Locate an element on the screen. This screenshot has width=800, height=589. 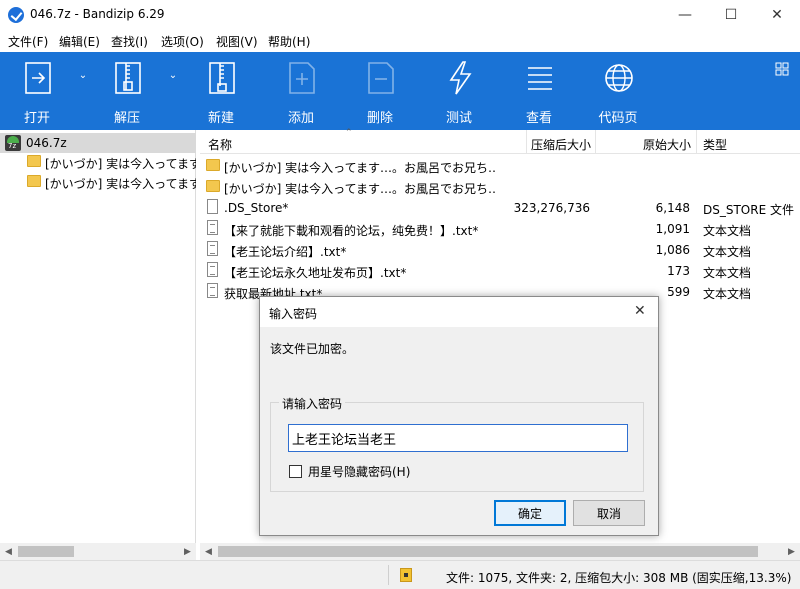
file-name: 【老王论坛永久地址发布页】.txt* is located at coordinates (315, 273).